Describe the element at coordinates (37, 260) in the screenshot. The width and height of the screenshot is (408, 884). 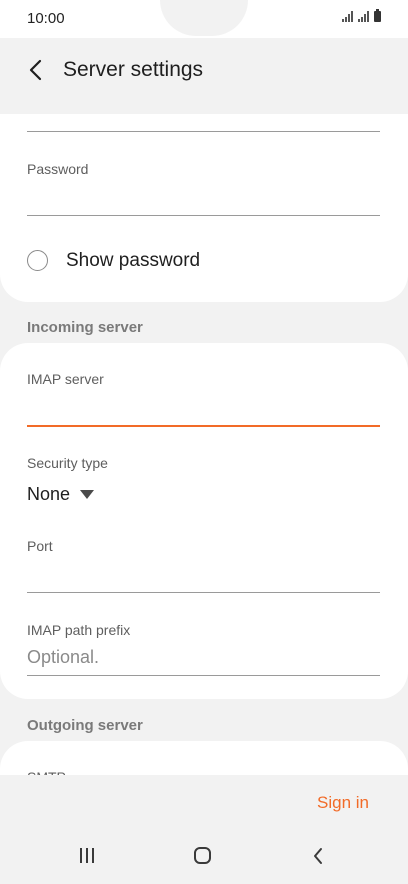
I see `show-password-radio` at that location.